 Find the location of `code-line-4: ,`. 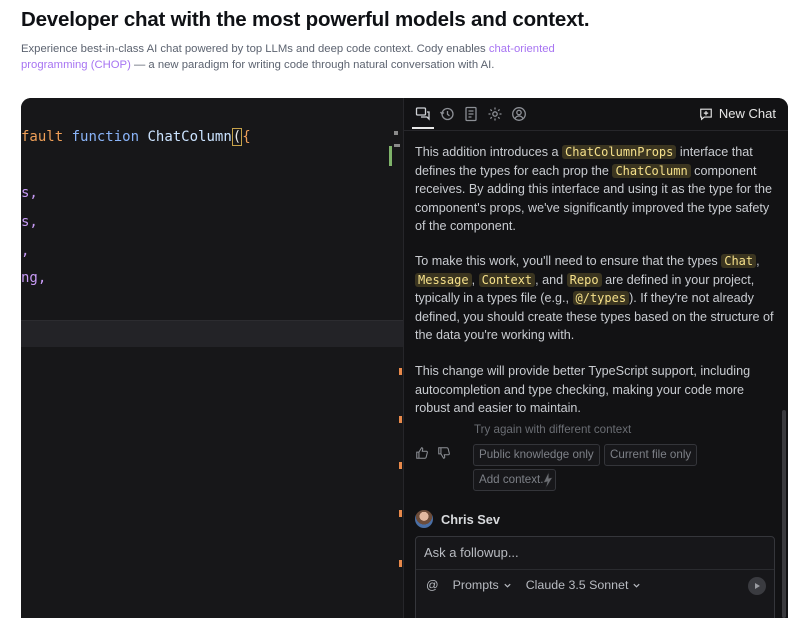

code-line-4: , is located at coordinates (25, 251).